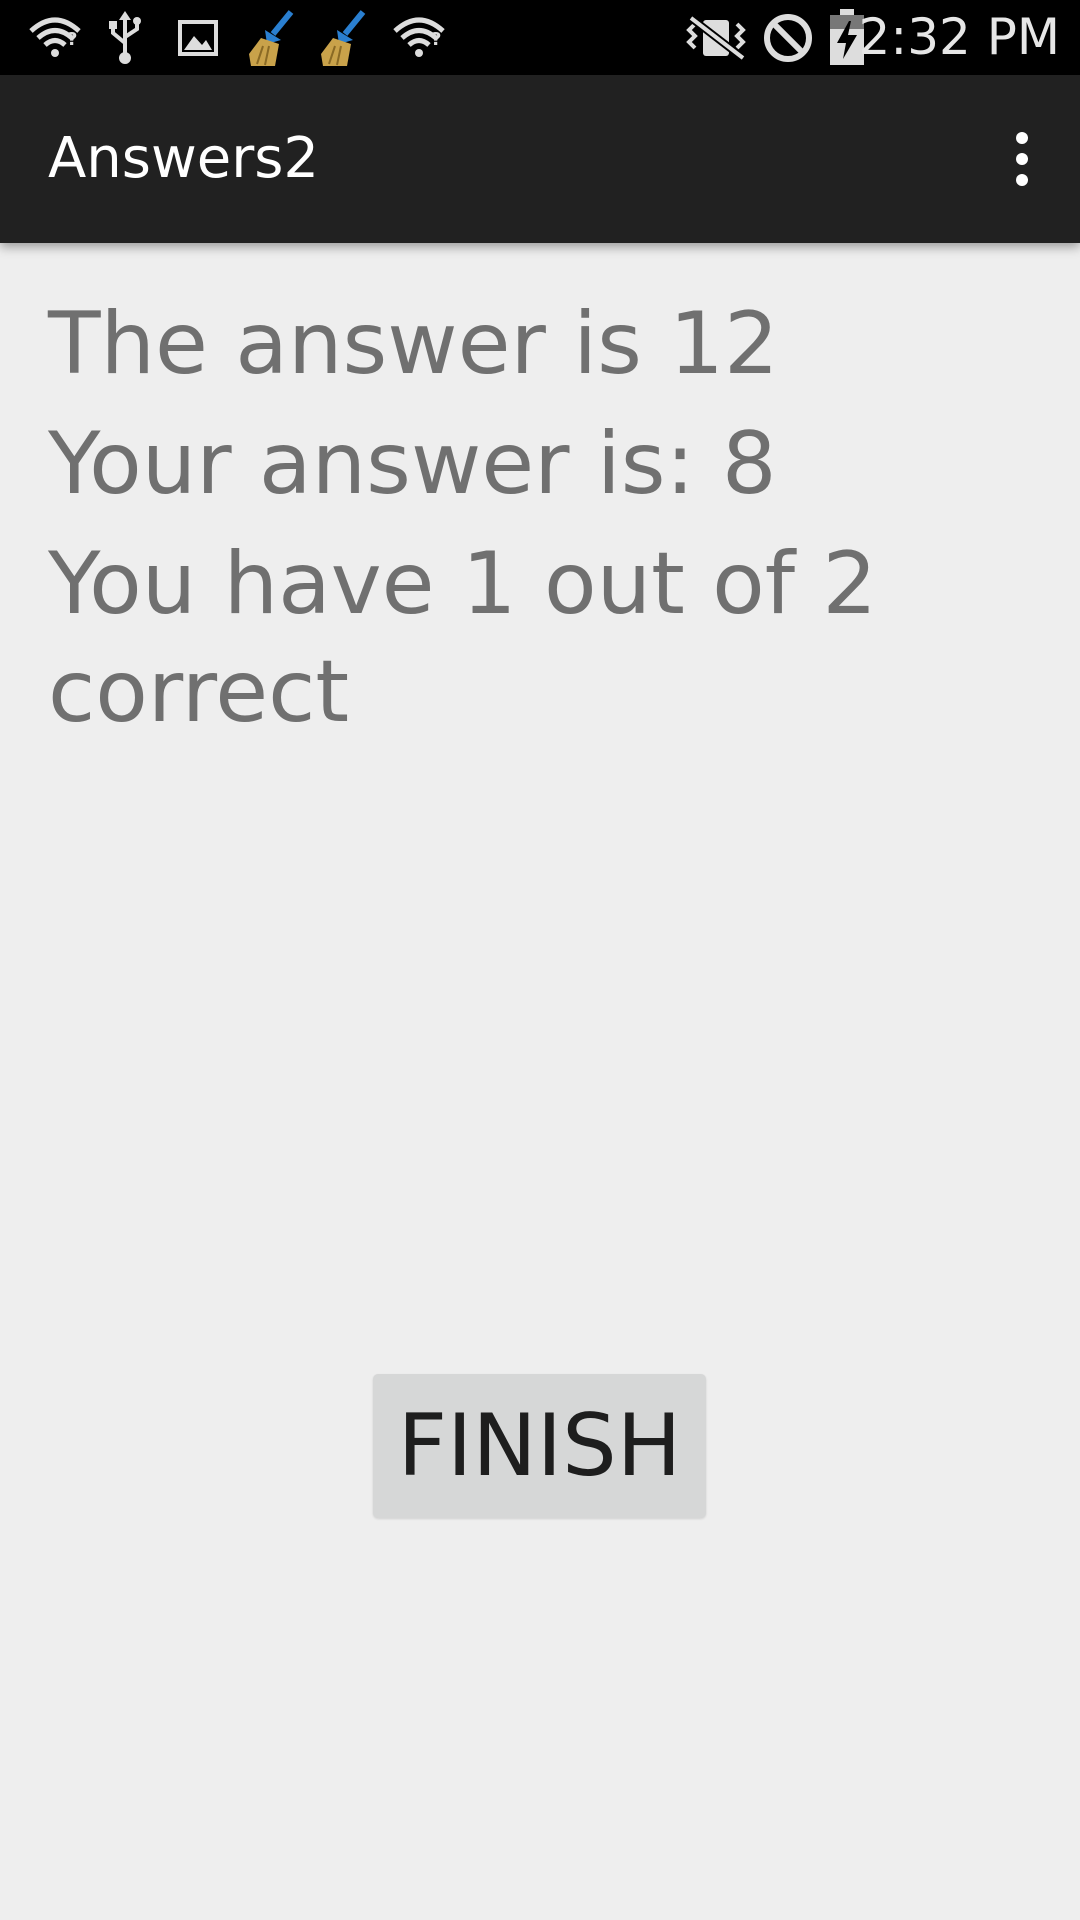 The width and height of the screenshot is (1080, 1920). I want to click on app-title: Answers2, so click(184, 158).